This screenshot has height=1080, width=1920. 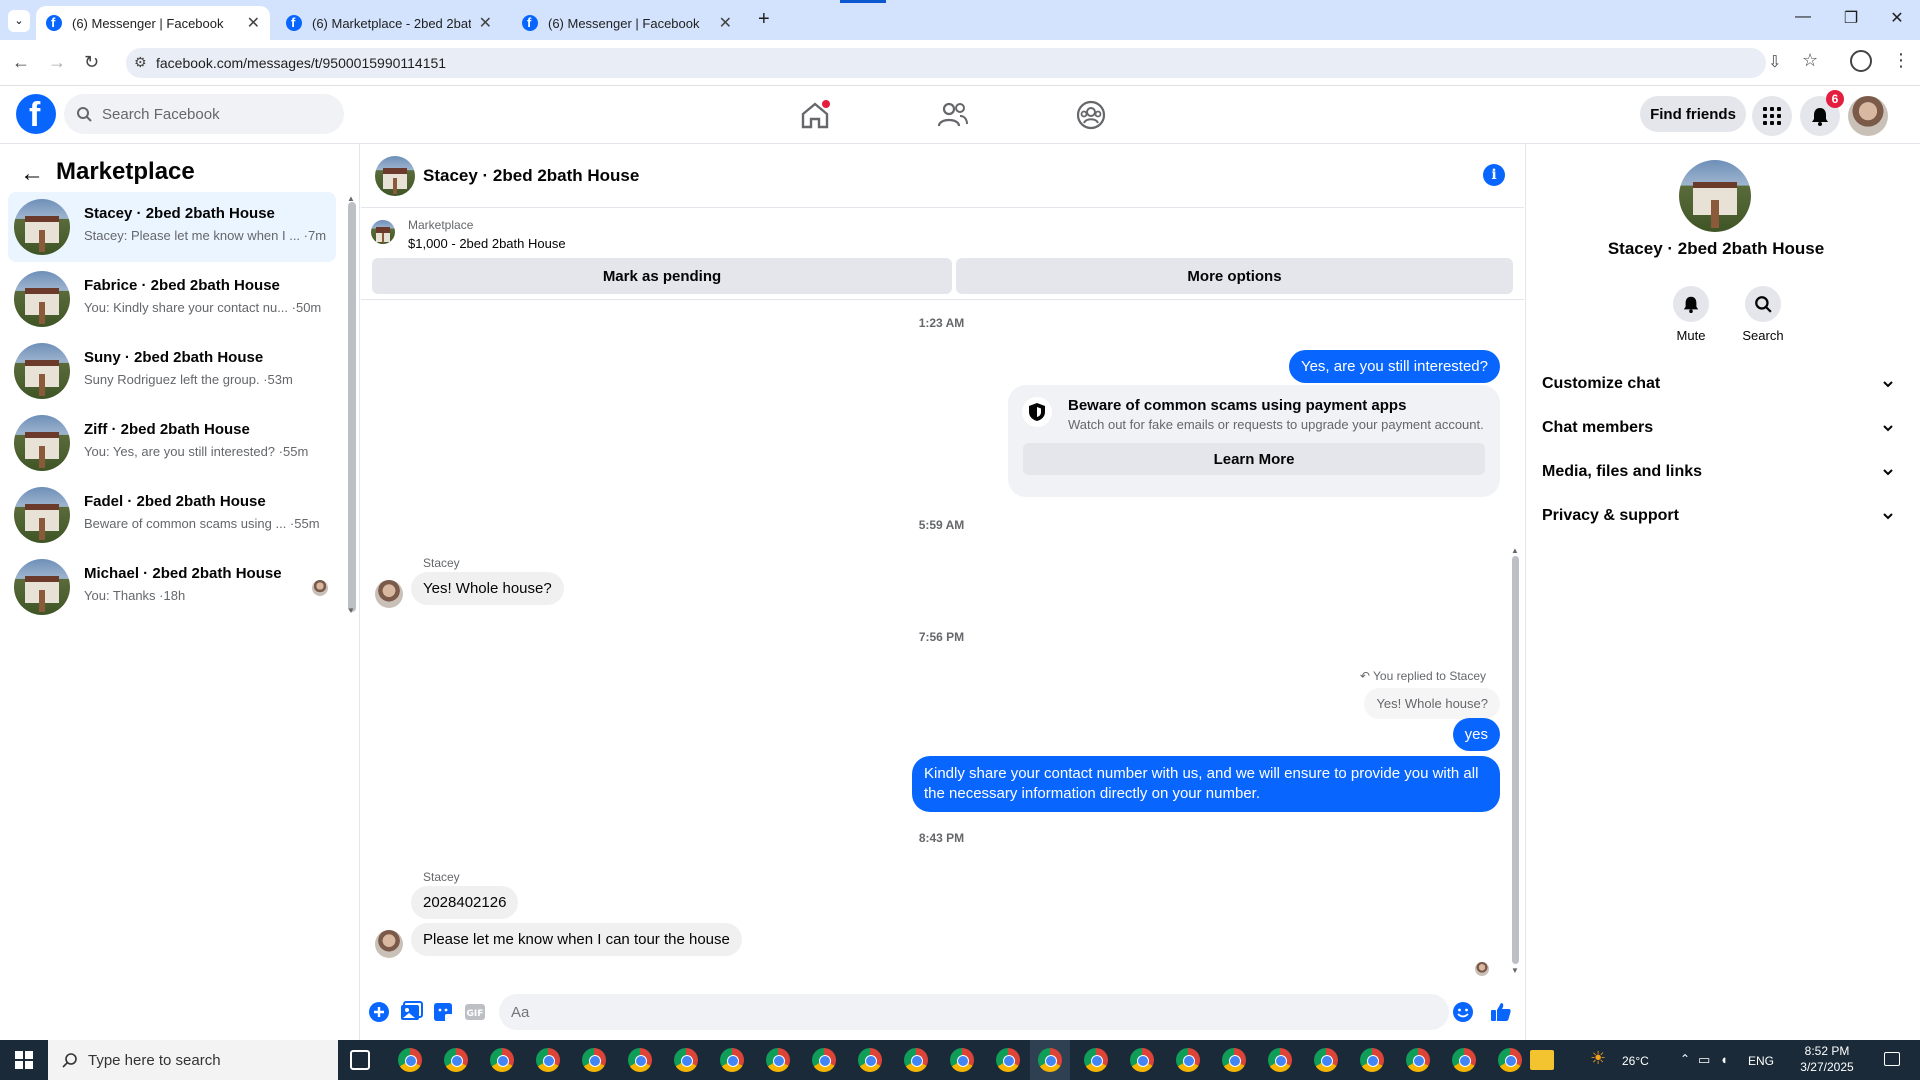 I want to click on more-options-button: More options, so click(x=1234, y=276).